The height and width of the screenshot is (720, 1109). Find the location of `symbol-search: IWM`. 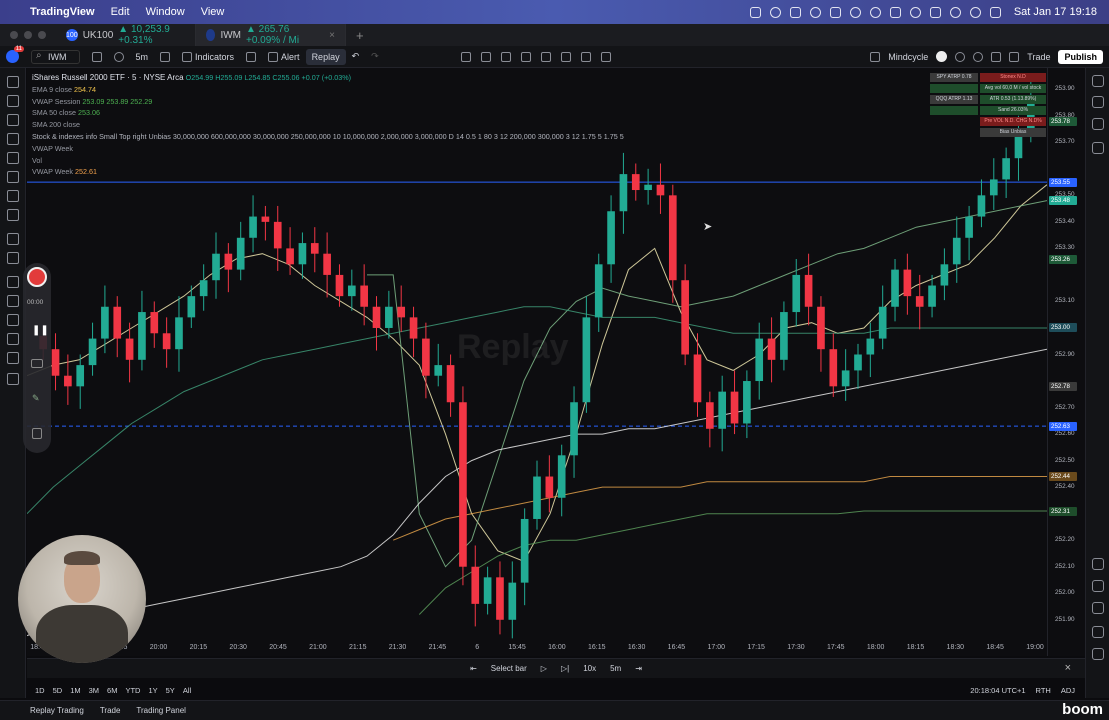

symbol-search: IWM is located at coordinates (55, 57).